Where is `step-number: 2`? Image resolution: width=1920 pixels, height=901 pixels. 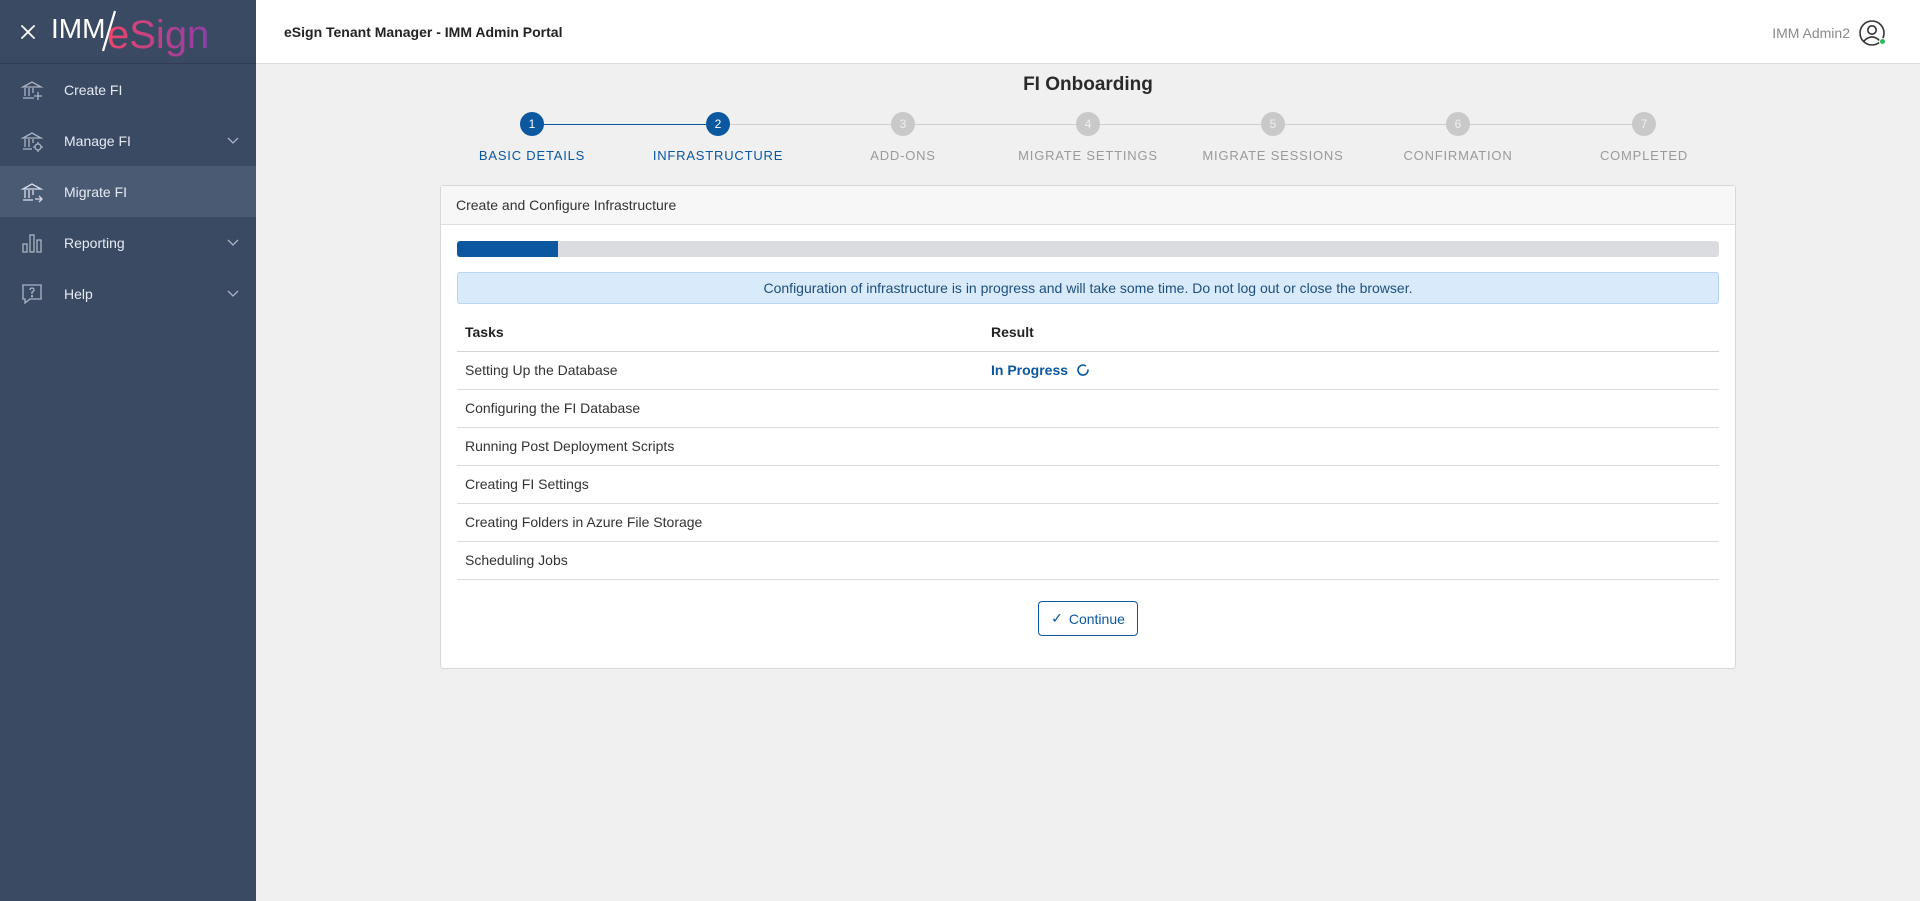 step-number: 2 is located at coordinates (718, 124).